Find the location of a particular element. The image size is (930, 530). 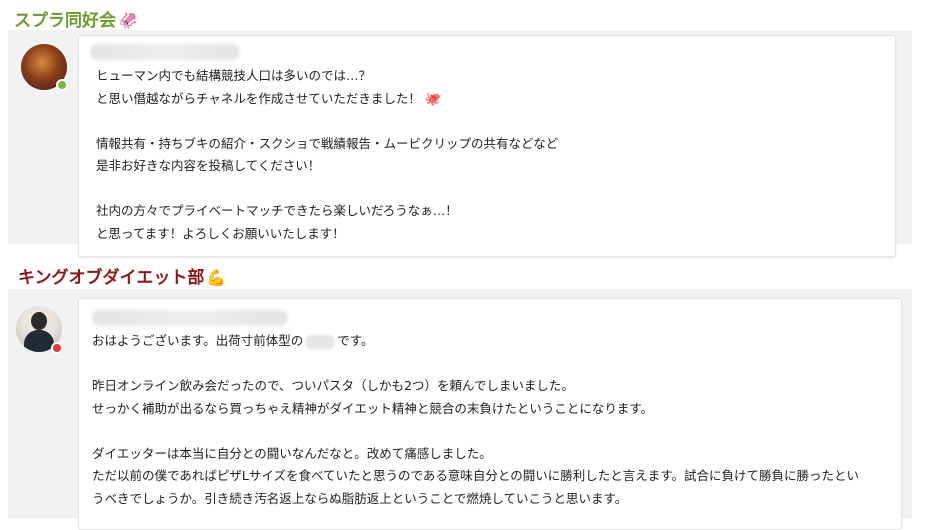

message-line: ヒューマン内でも結構競技人口は多いのでは…？ is located at coordinates (234, 75).